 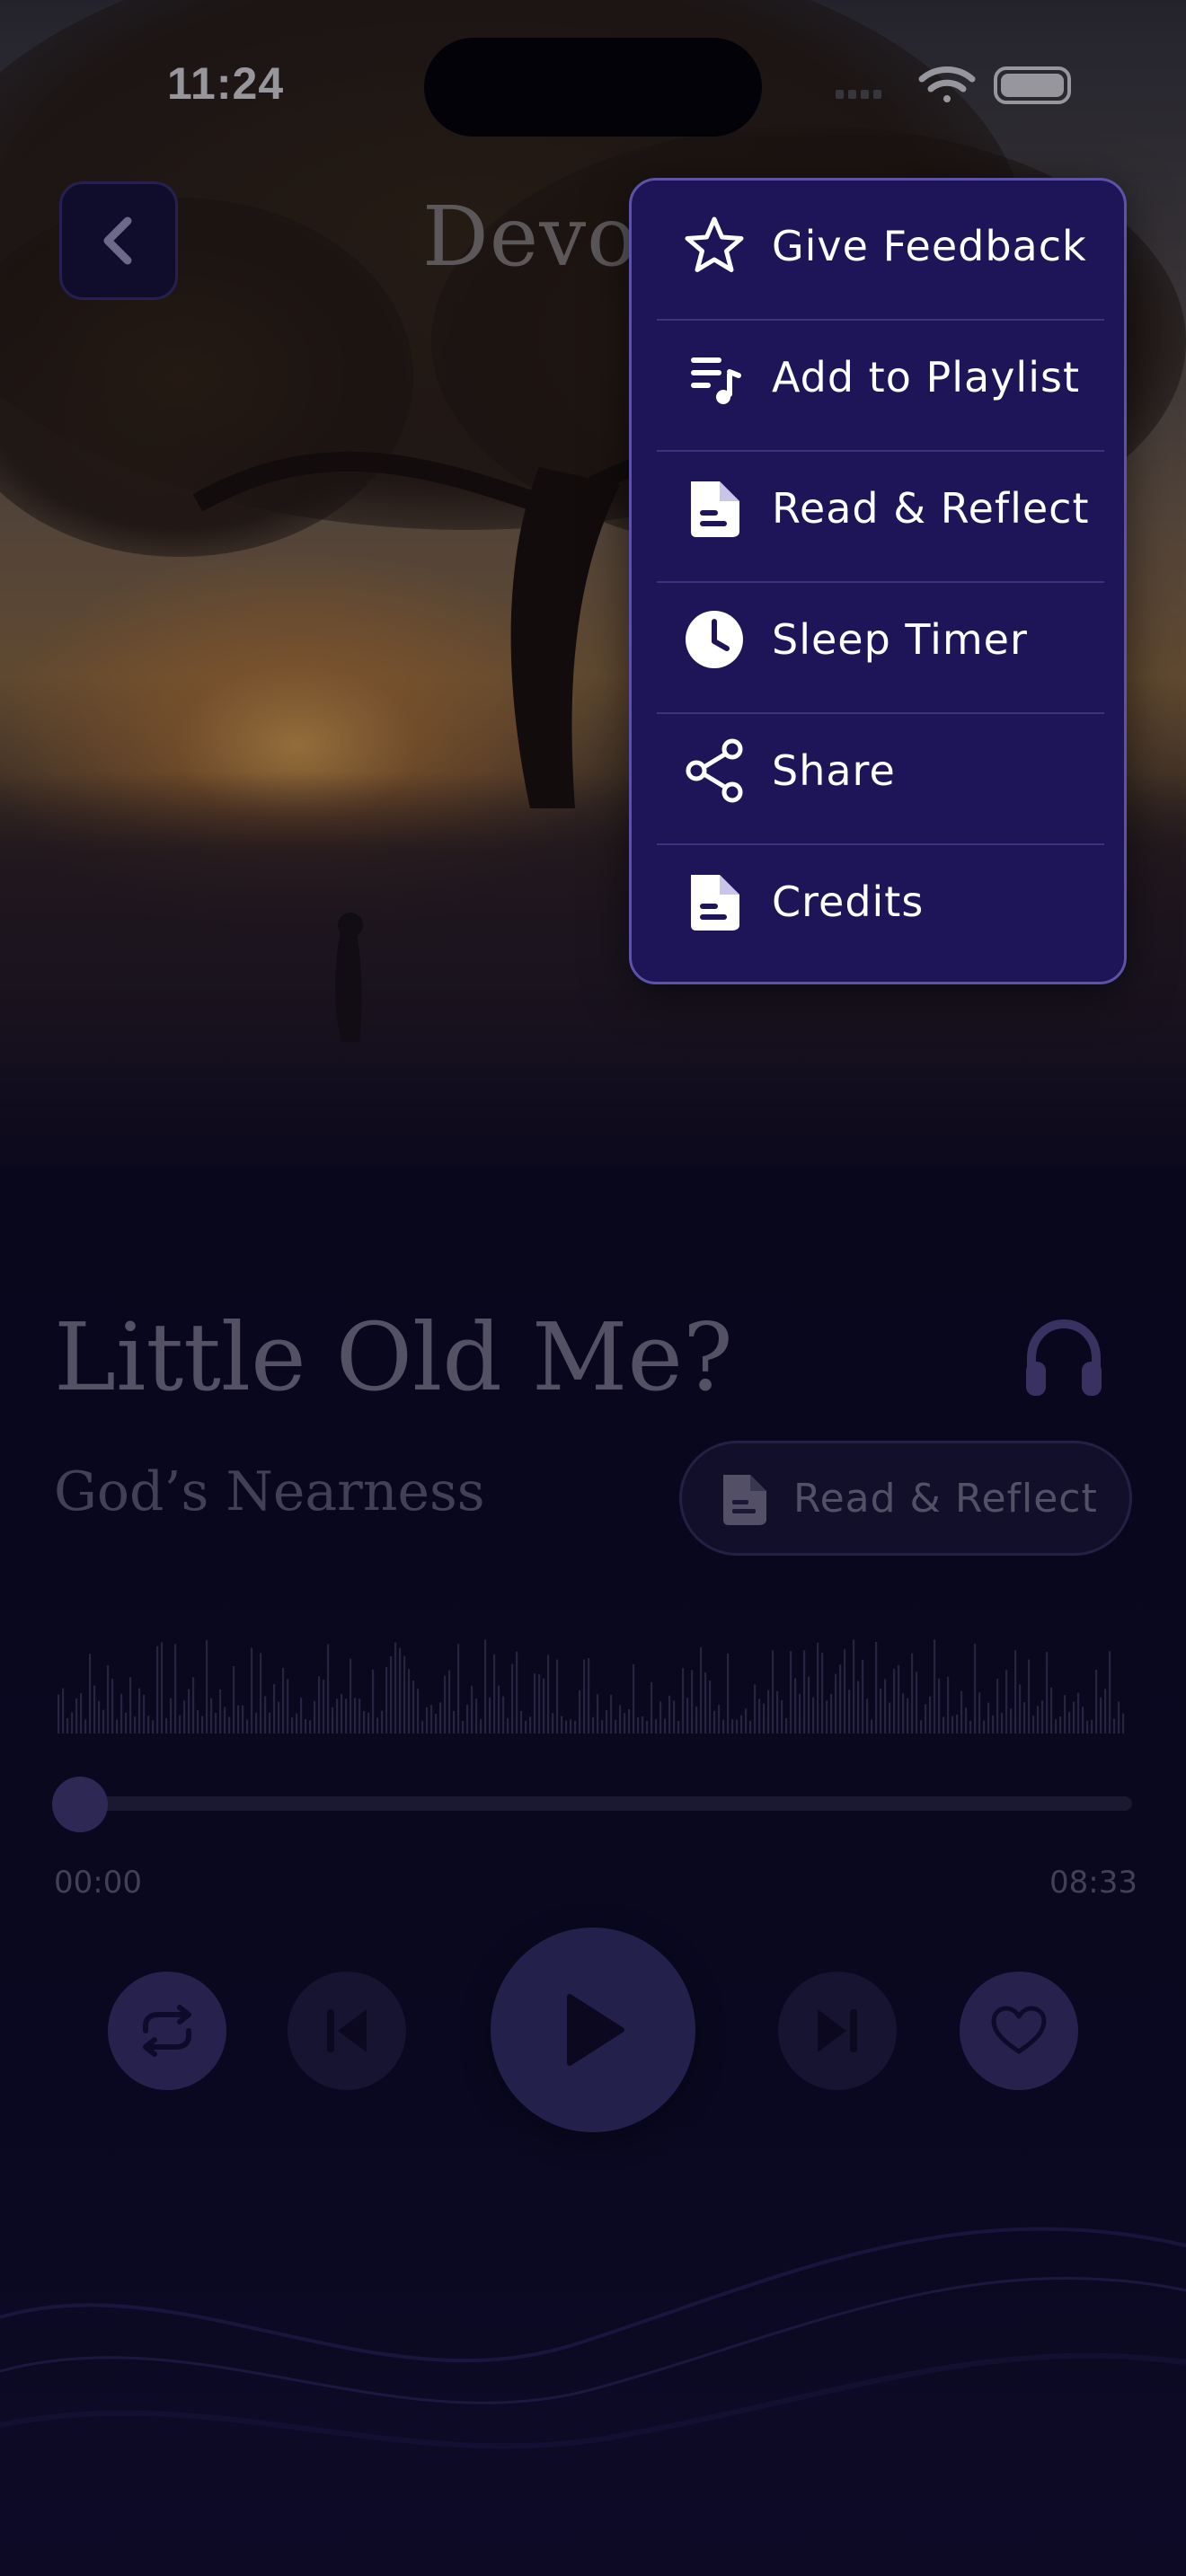 I want to click on menu-item-credits: Credits, so click(x=878, y=901).